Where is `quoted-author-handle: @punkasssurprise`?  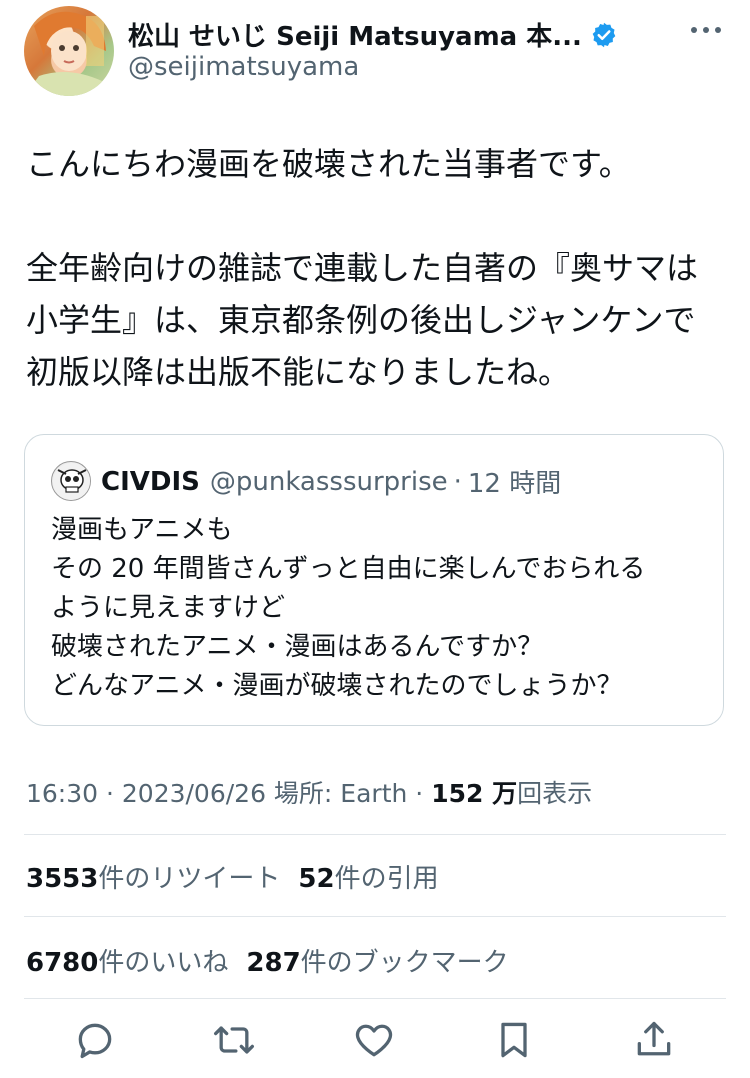
quoted-author-handle: @punkasssurprise is located at coordinates (329, 482).